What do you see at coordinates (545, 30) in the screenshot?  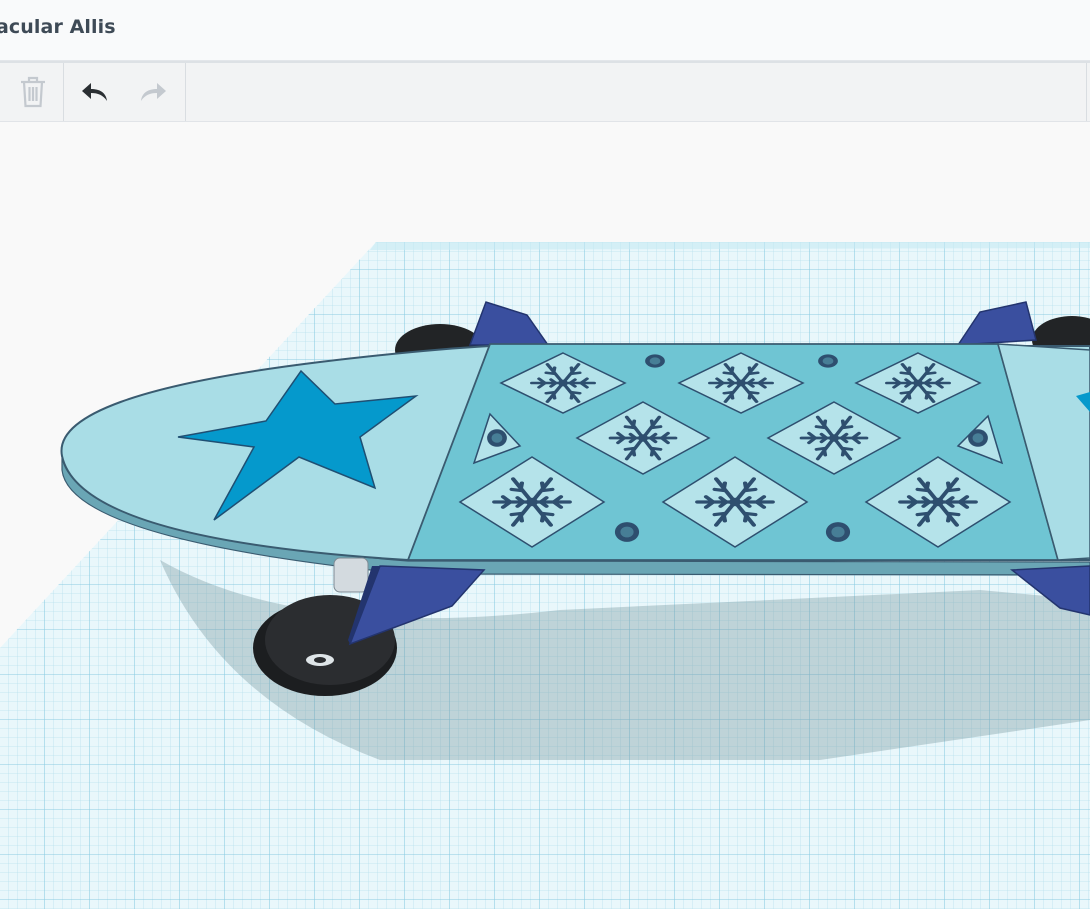 I see `title-bar: acular Allis` at bounding box center [545, 30].